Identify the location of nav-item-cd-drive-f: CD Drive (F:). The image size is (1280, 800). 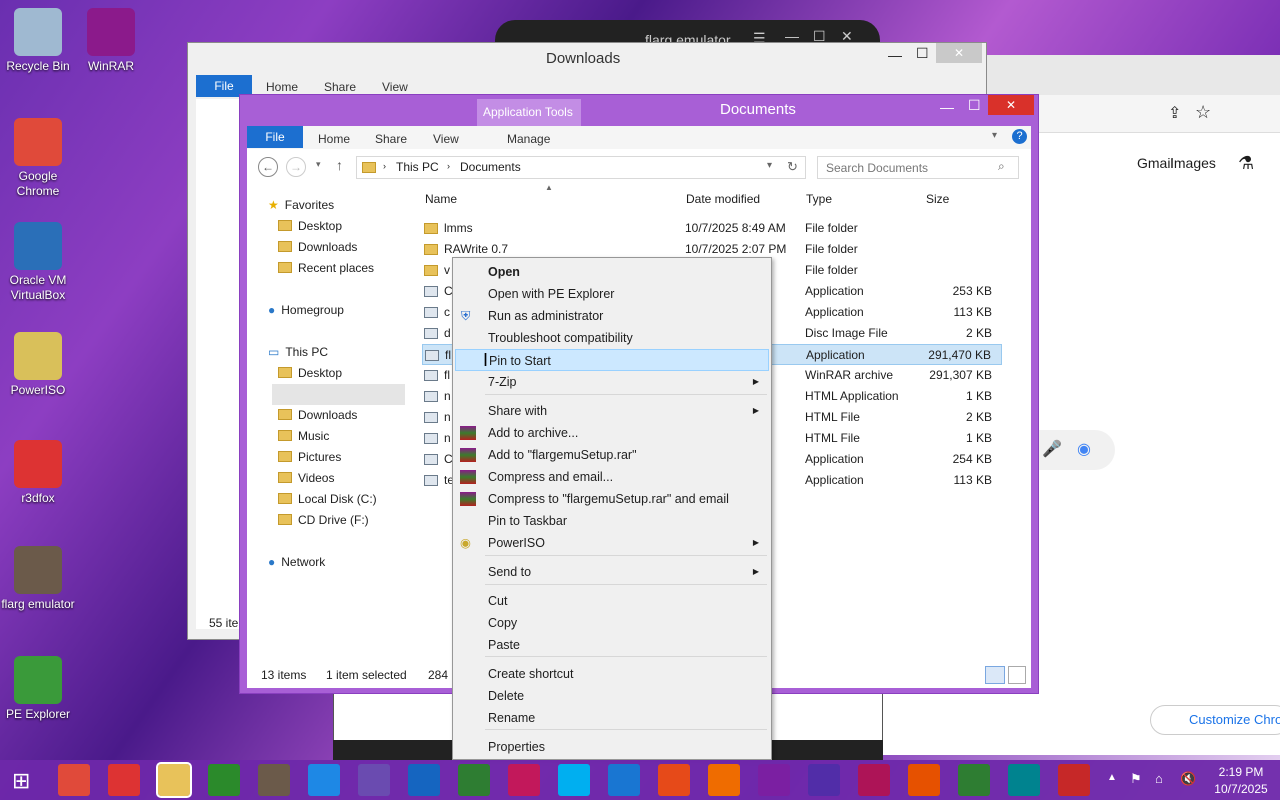
(323, 520).